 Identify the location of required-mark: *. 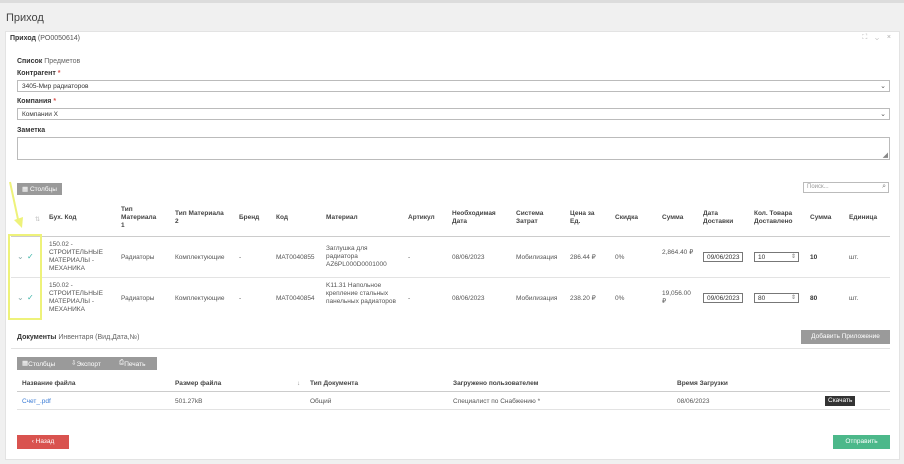
(59, 73).